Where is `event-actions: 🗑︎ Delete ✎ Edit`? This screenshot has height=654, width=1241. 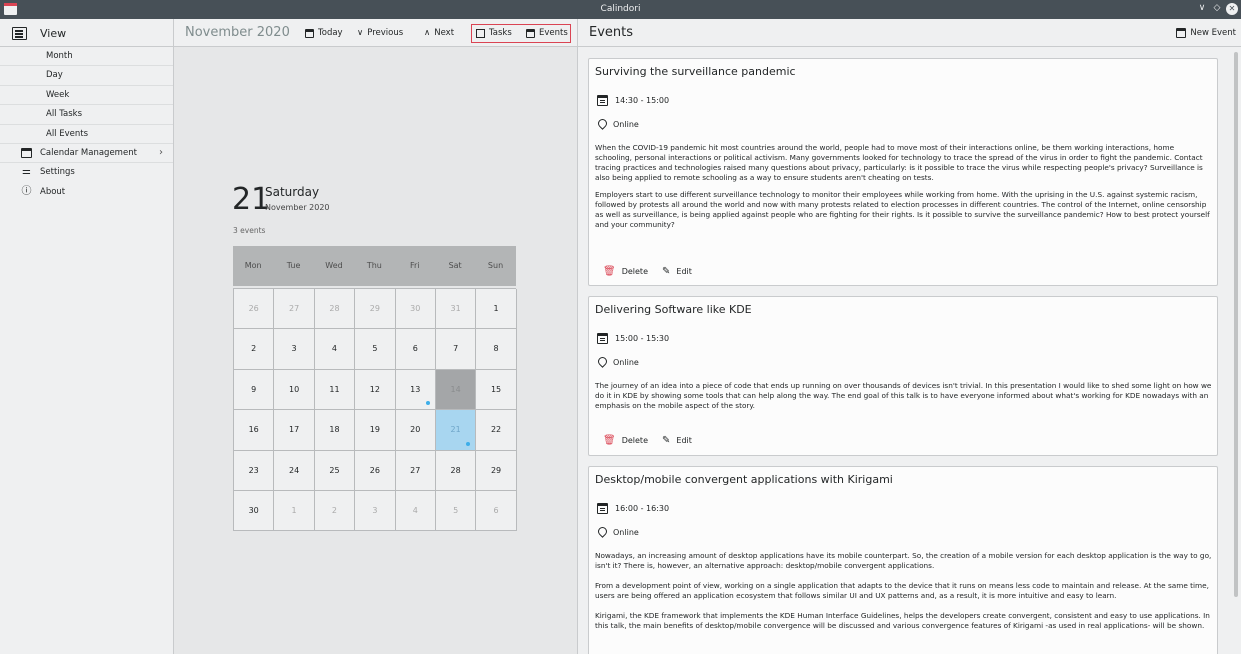 event-actions: 🗑︎ Delete ✎ Edit is located at coordinates (647, 440).